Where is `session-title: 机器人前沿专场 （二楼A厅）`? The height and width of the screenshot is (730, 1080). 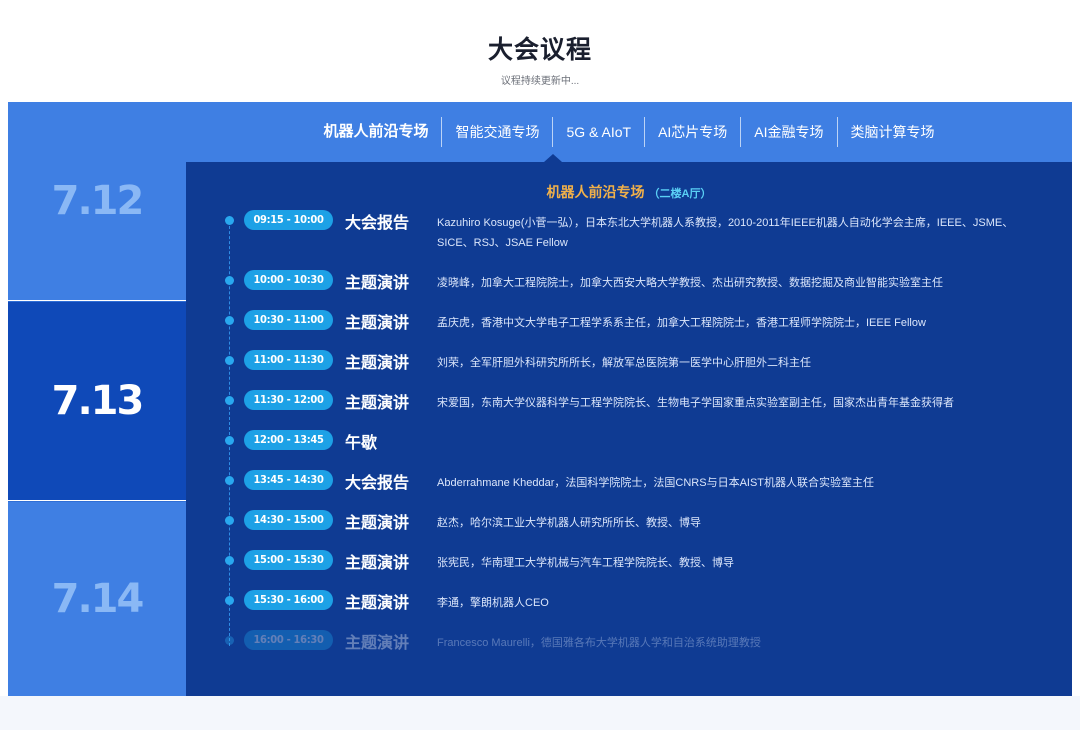 session-title: 机器人前沿专场 （二楼A厅） is located at coordinates (629, 192).